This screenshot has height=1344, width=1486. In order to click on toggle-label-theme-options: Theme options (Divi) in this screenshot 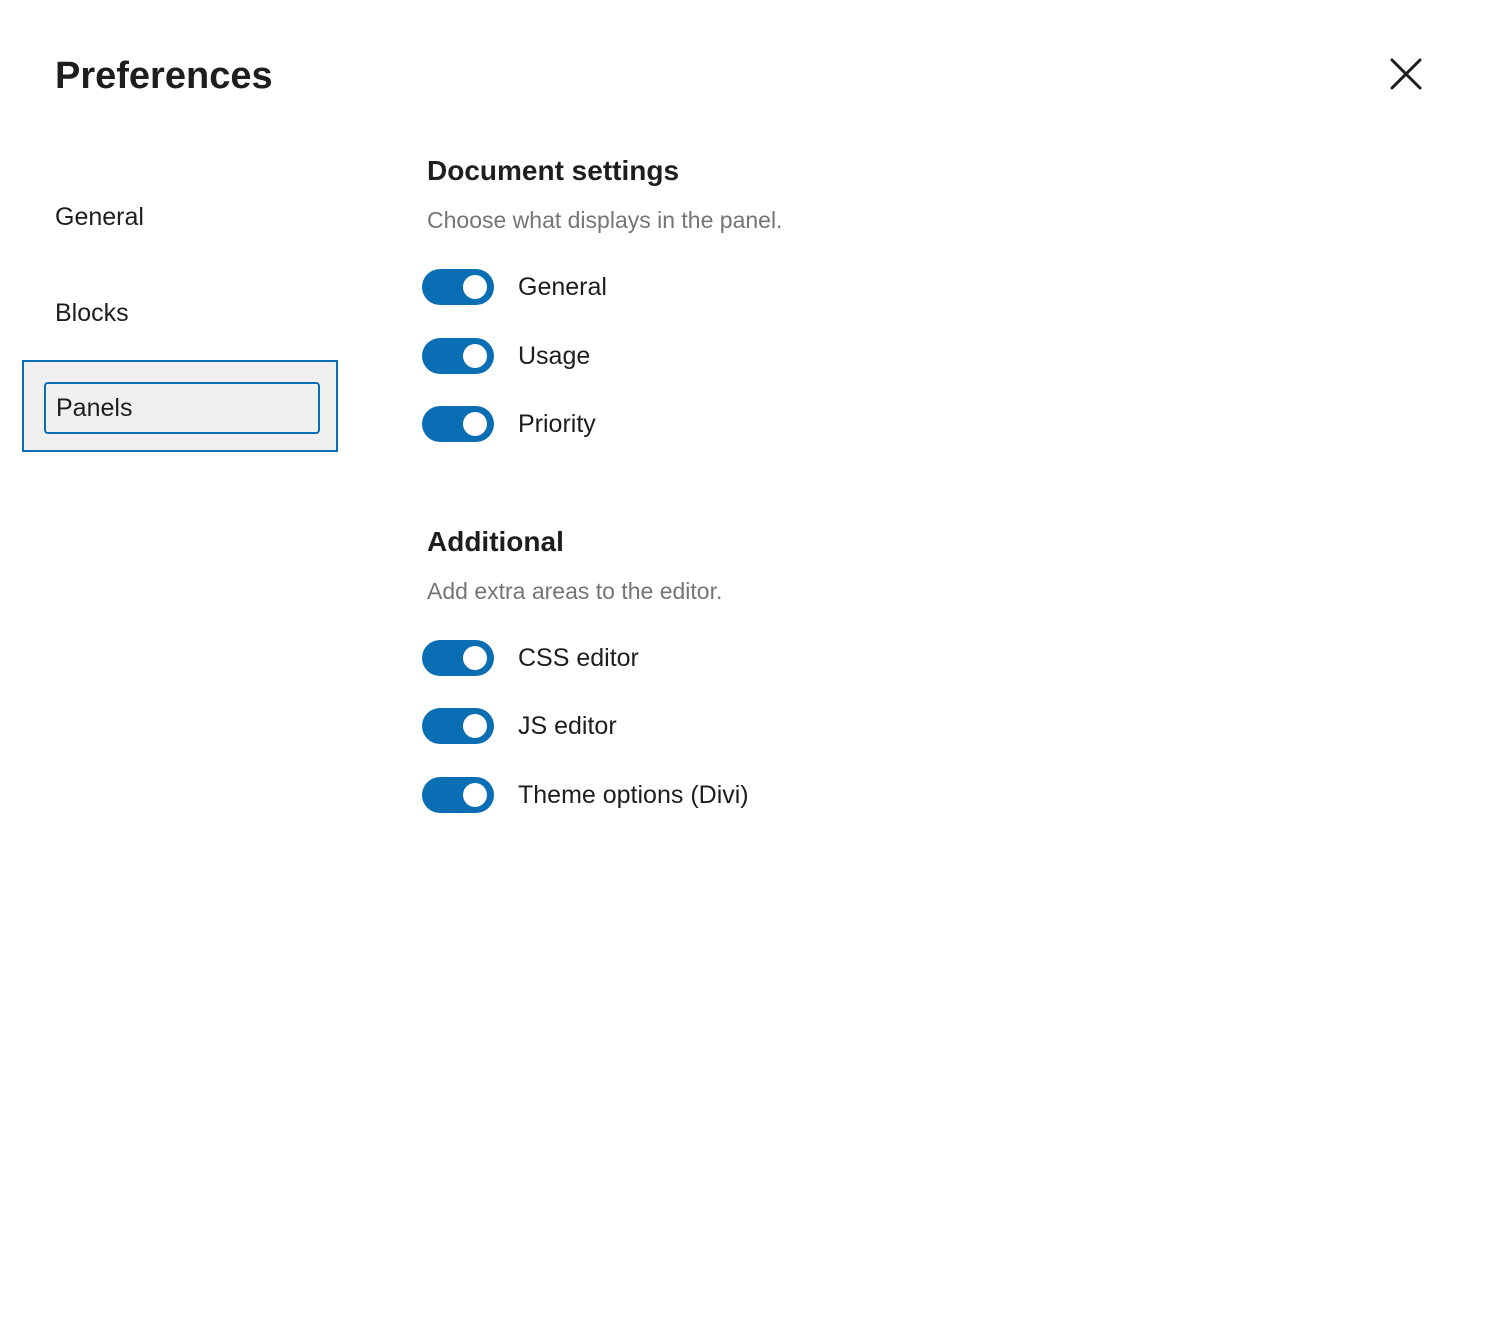, I will do `click(633, 795)`.